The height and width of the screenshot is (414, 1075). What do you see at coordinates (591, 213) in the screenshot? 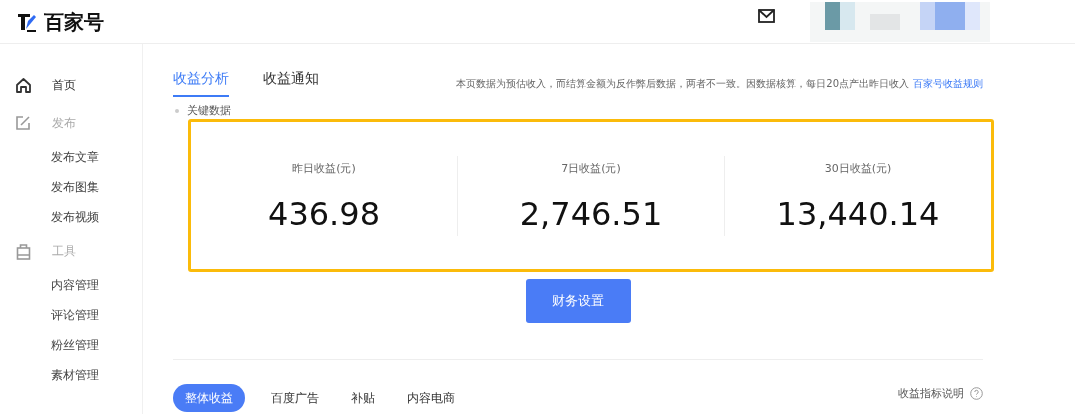
I see `stat-value: 2,746.51` at bounding box center [591, 213].